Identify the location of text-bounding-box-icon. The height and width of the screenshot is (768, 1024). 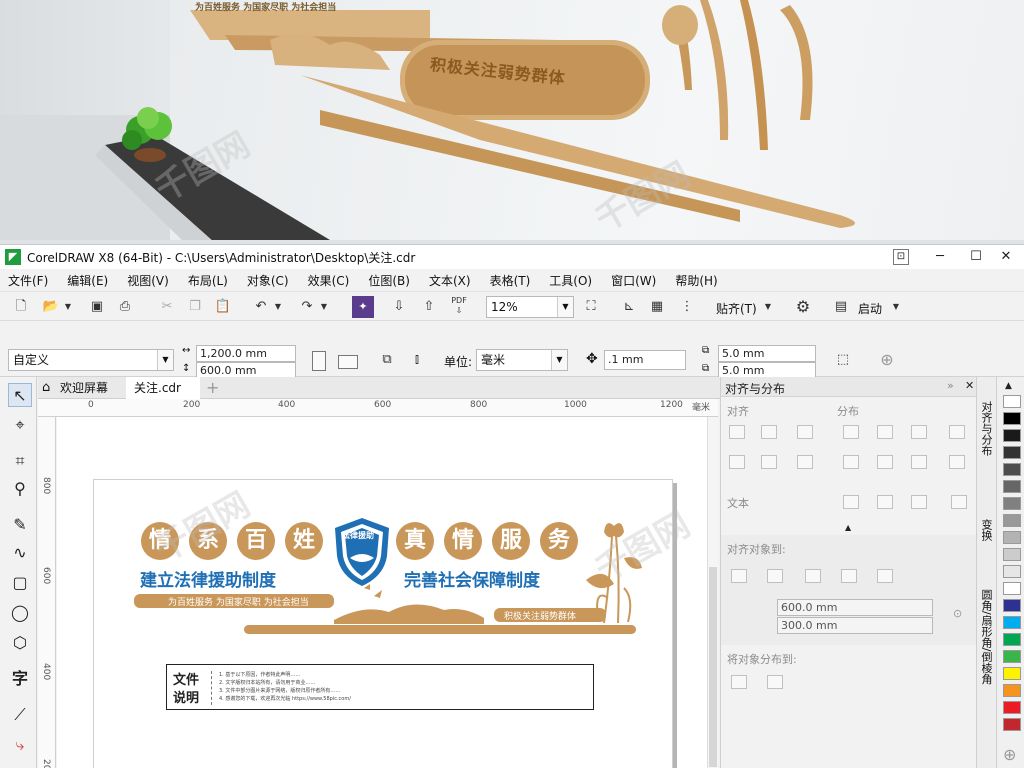
(919, 502).